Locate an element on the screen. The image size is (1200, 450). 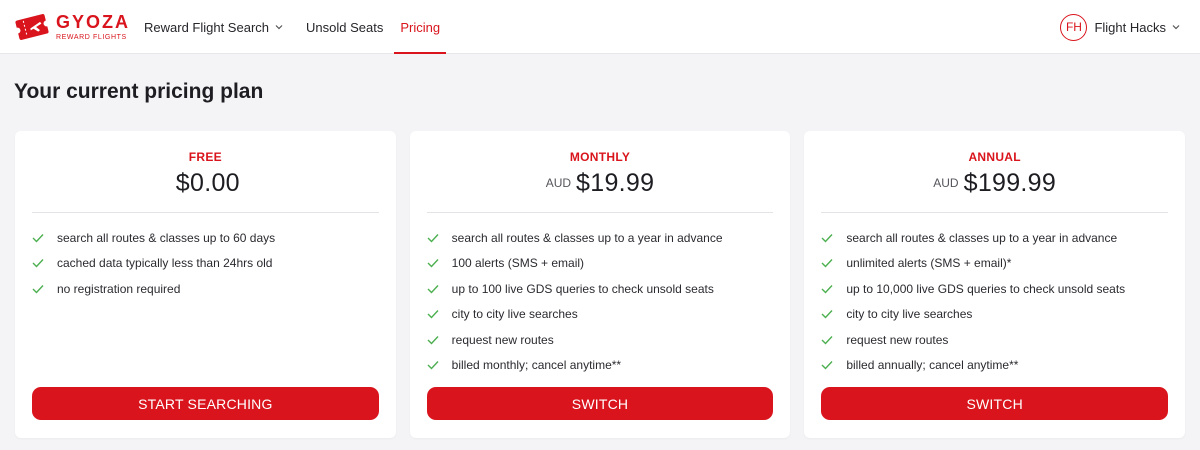
plan-name: MONTHLY is located at coordinates (600, 157).